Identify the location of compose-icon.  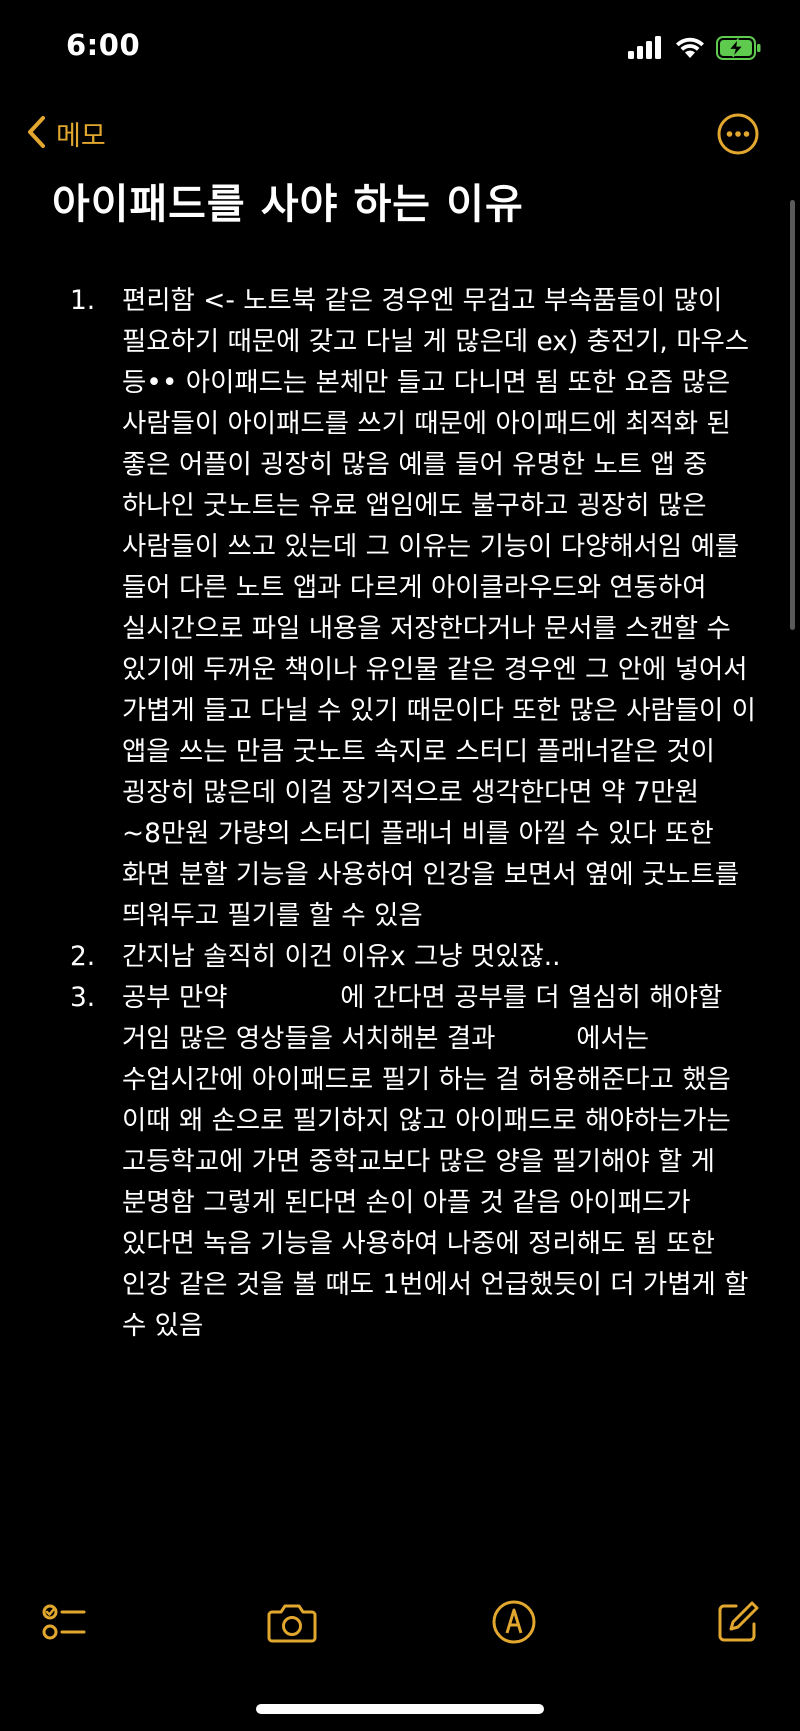
(738, 1625).